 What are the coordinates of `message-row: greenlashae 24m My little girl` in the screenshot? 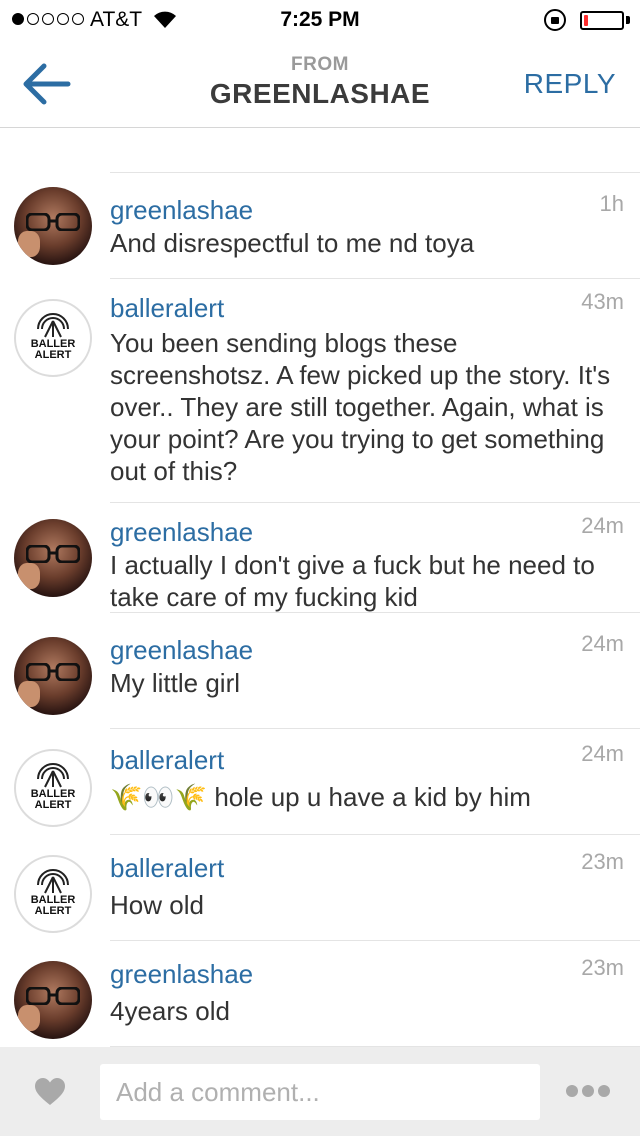 It's located at (320, 671).